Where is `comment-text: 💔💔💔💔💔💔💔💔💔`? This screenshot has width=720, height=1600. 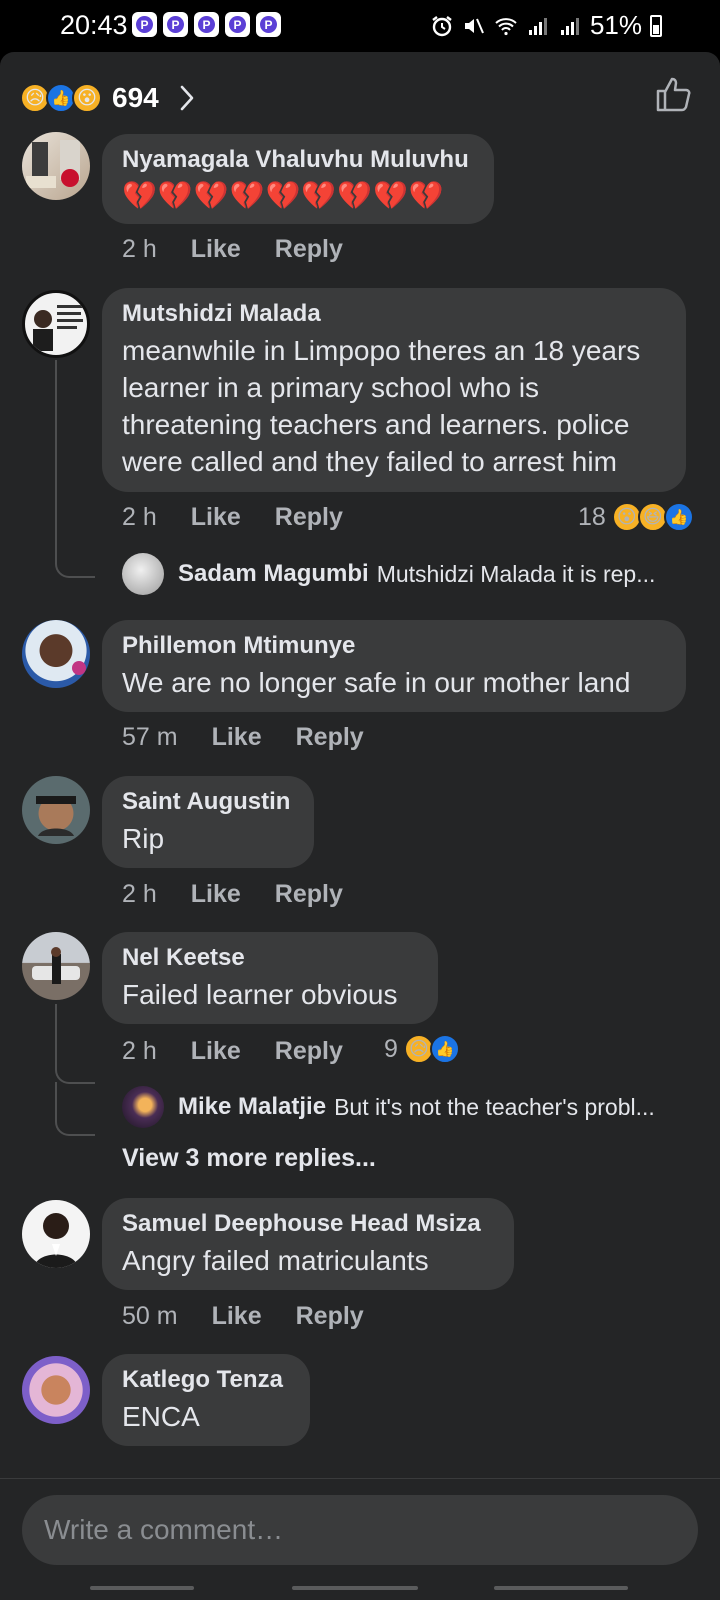
comment-text: 💔💔💔💔💔💔💔💔💔 is located at coordinates (283, 195).